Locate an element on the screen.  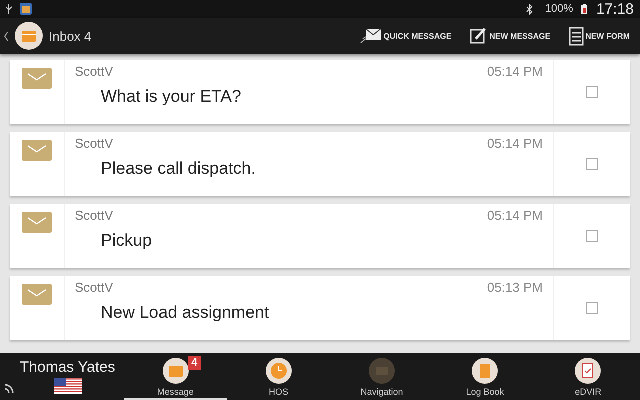
map-icon is located at coordinates (382, 371).